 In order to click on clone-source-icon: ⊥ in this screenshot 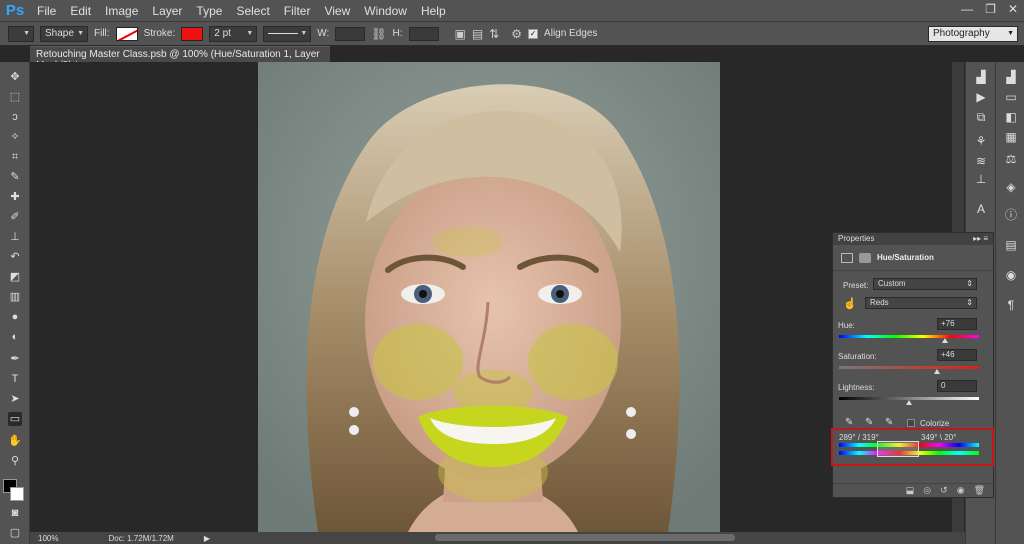, I will do `click(981, 179)`.